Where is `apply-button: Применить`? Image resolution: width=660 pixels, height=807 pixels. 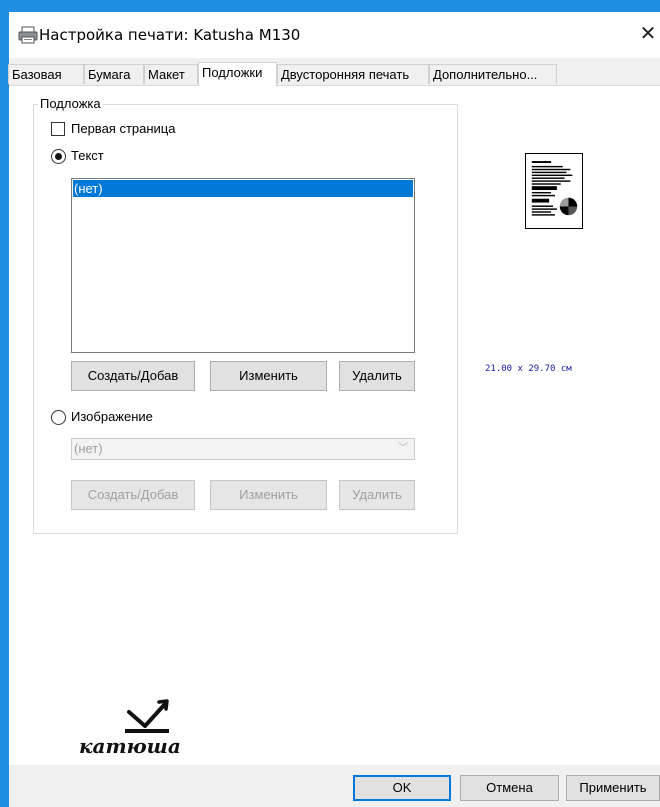 apply-button: Применить is located at coordinates (613, 788).